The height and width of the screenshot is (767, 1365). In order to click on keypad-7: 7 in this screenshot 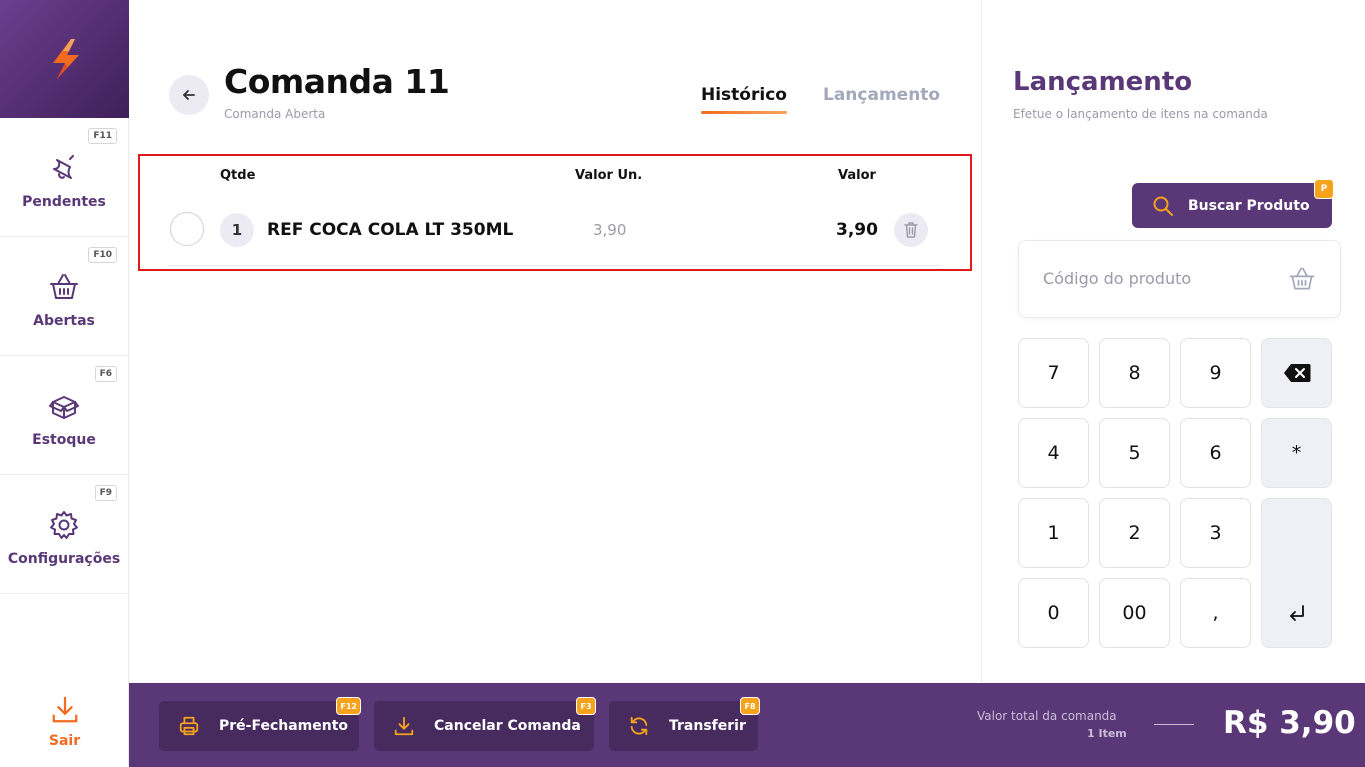, I will do `click(1053, 373)`.